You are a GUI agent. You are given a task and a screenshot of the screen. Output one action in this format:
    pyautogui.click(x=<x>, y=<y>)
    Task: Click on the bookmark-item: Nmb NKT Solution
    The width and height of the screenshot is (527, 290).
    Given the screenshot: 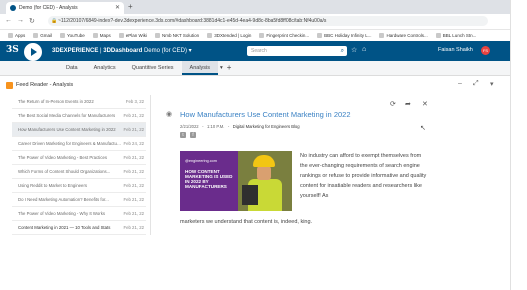 What is the action you would take?
    pyautogui.click(x=177, y=35)
    